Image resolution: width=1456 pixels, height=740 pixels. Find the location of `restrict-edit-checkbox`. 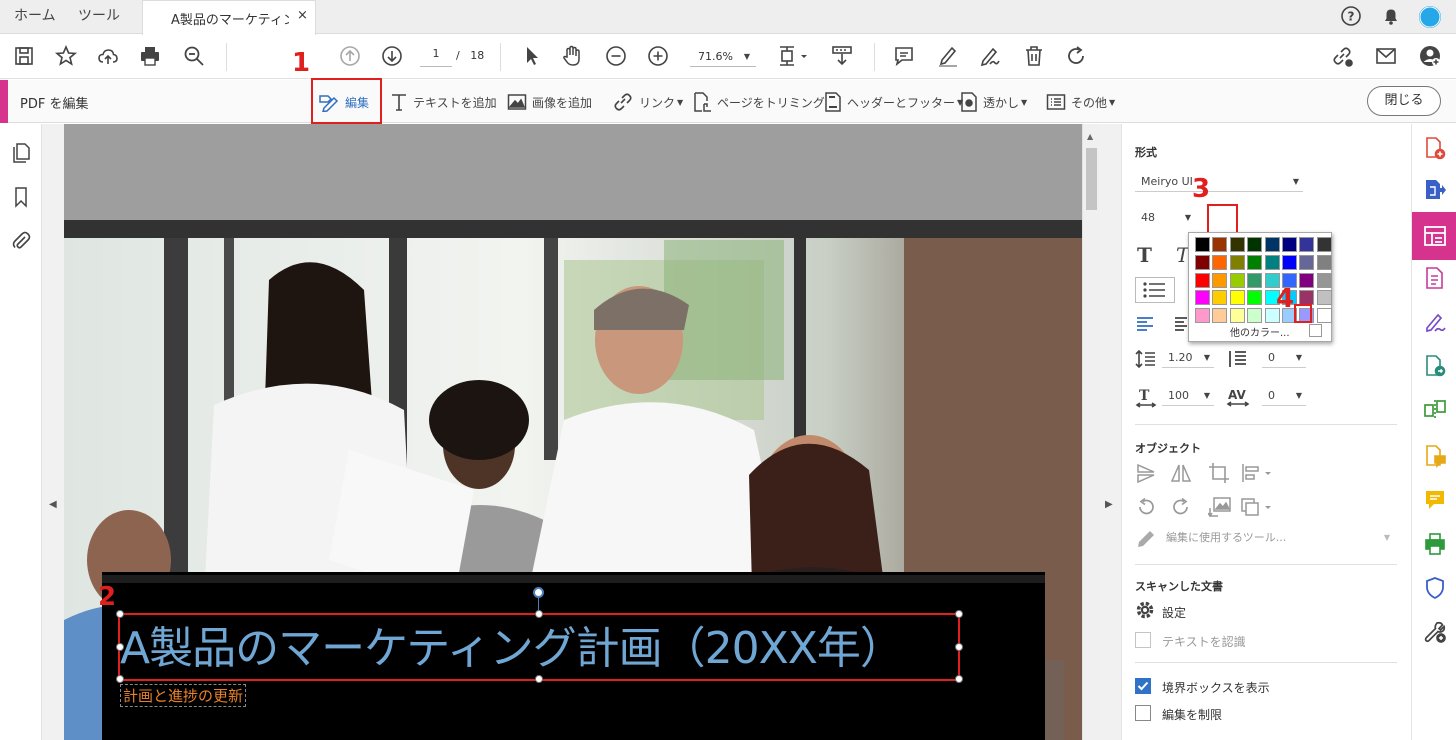

restrict-edit-checkbox is located at coordinates (1143, 713).